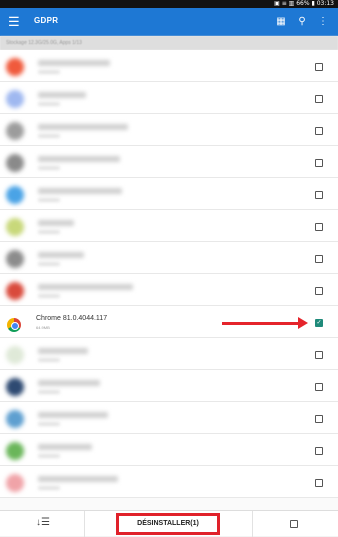 This screenshot has height=537, width=338. Describe the element at coordinates (281, 22) in the screenshot. I see `storage-icon: ▦` at that location.